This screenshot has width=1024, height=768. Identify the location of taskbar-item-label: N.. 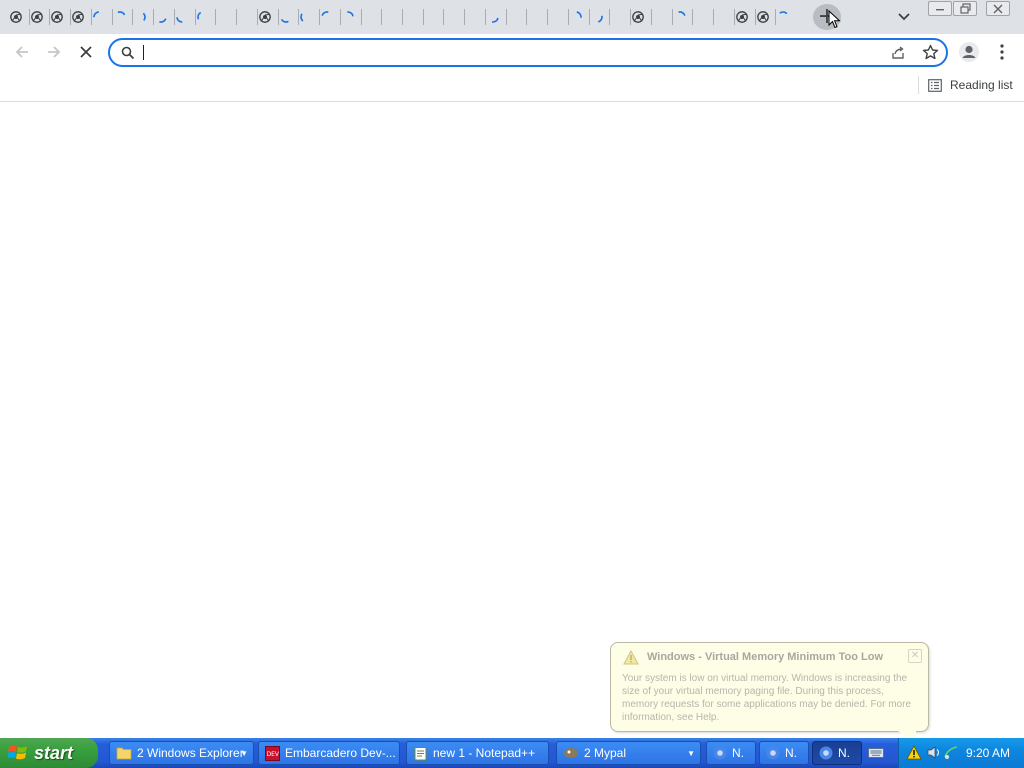
(791, 753).